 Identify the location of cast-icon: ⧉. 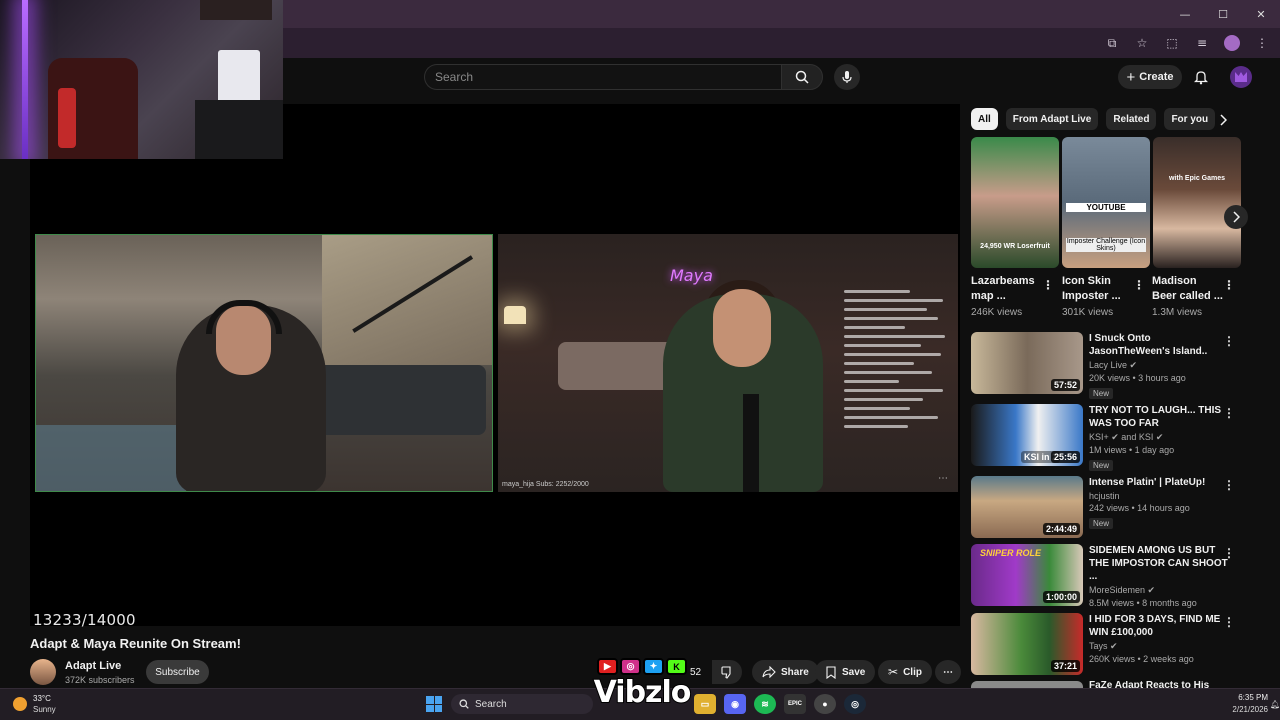
(1112, 43).